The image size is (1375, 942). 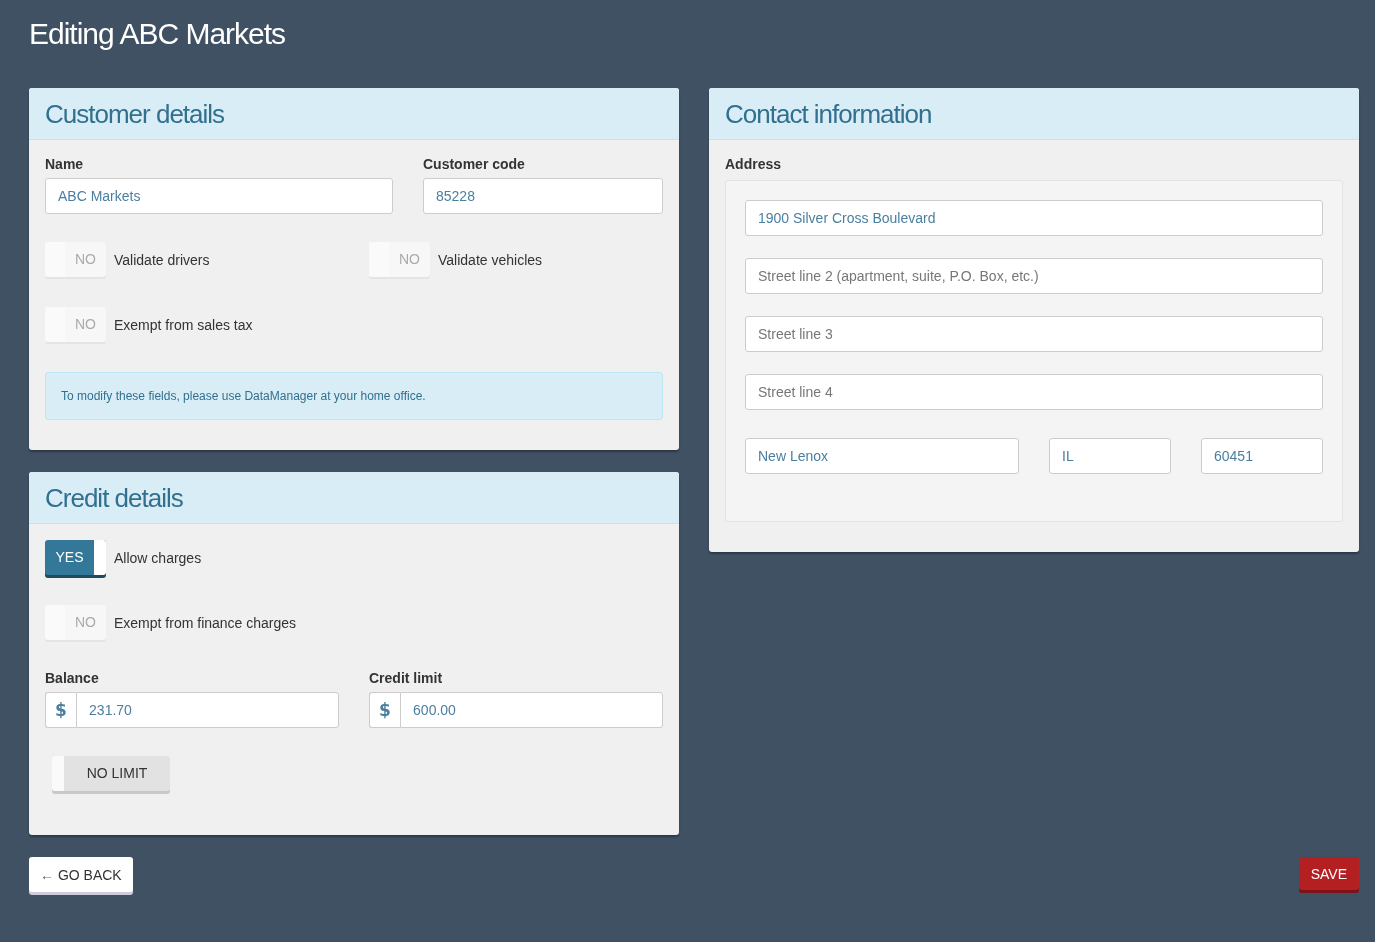 What do you see at coordinates (1110, 456) in the screenshot?
I see `input-field: IL` at bounding box center [1110, 456].